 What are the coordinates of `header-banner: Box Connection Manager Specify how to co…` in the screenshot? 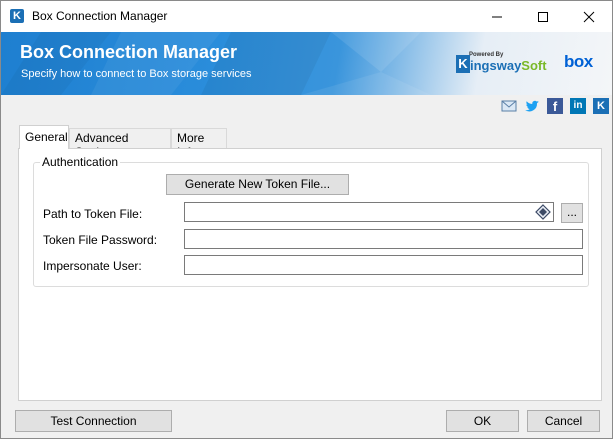 It's located at (306, 63).